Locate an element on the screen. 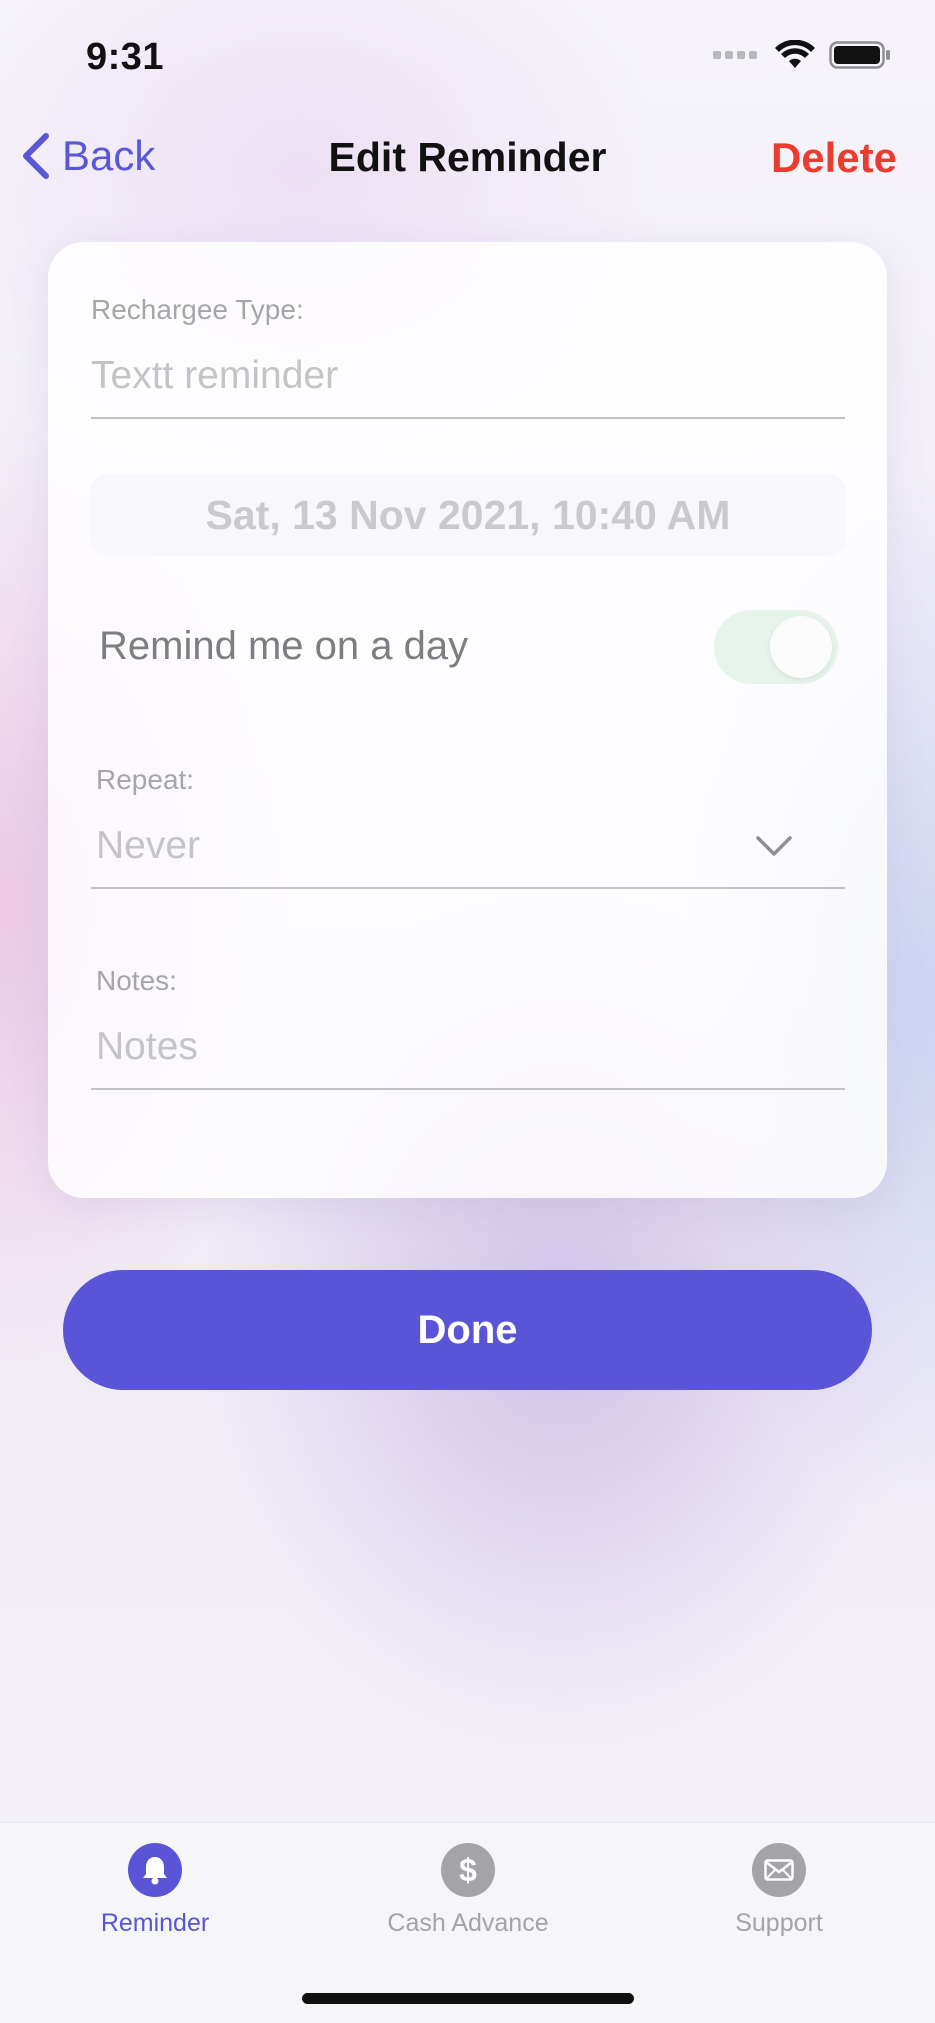 This screenshot has width=935, height=2023. tab-cash-advance: $ Cash Advance is located at coordinates (468, 1890).